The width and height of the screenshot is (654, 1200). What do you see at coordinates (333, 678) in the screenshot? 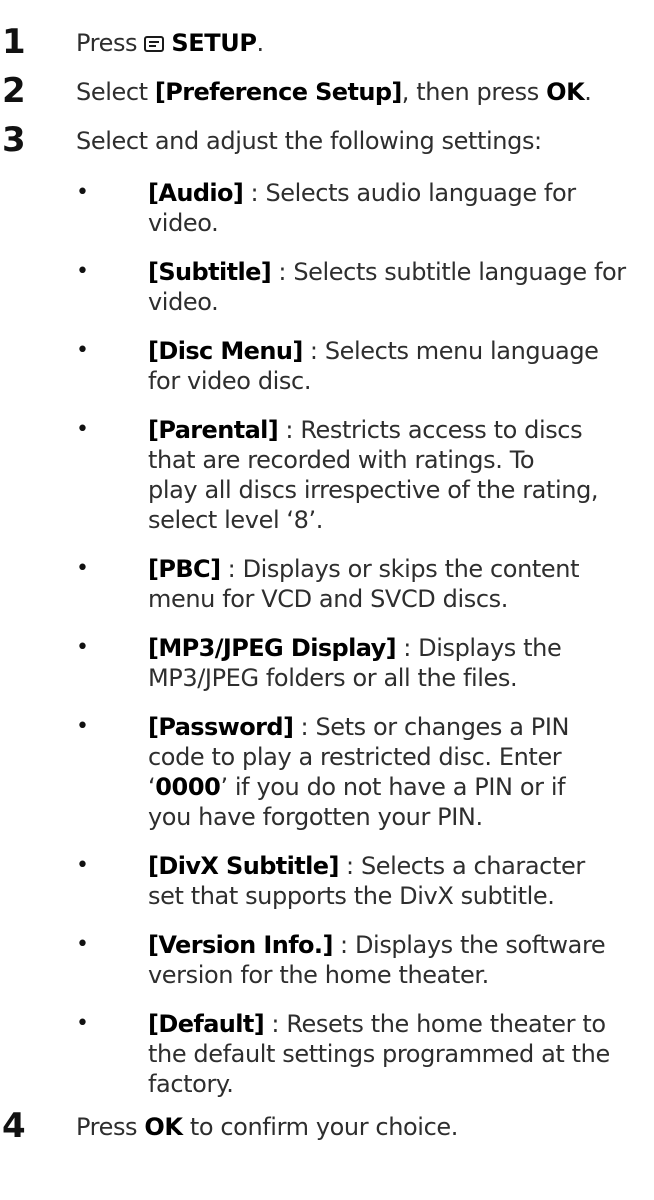
I see `setting-desc-line: MP3/JPEG folders or all the files.` at bounding box center [333, 678].